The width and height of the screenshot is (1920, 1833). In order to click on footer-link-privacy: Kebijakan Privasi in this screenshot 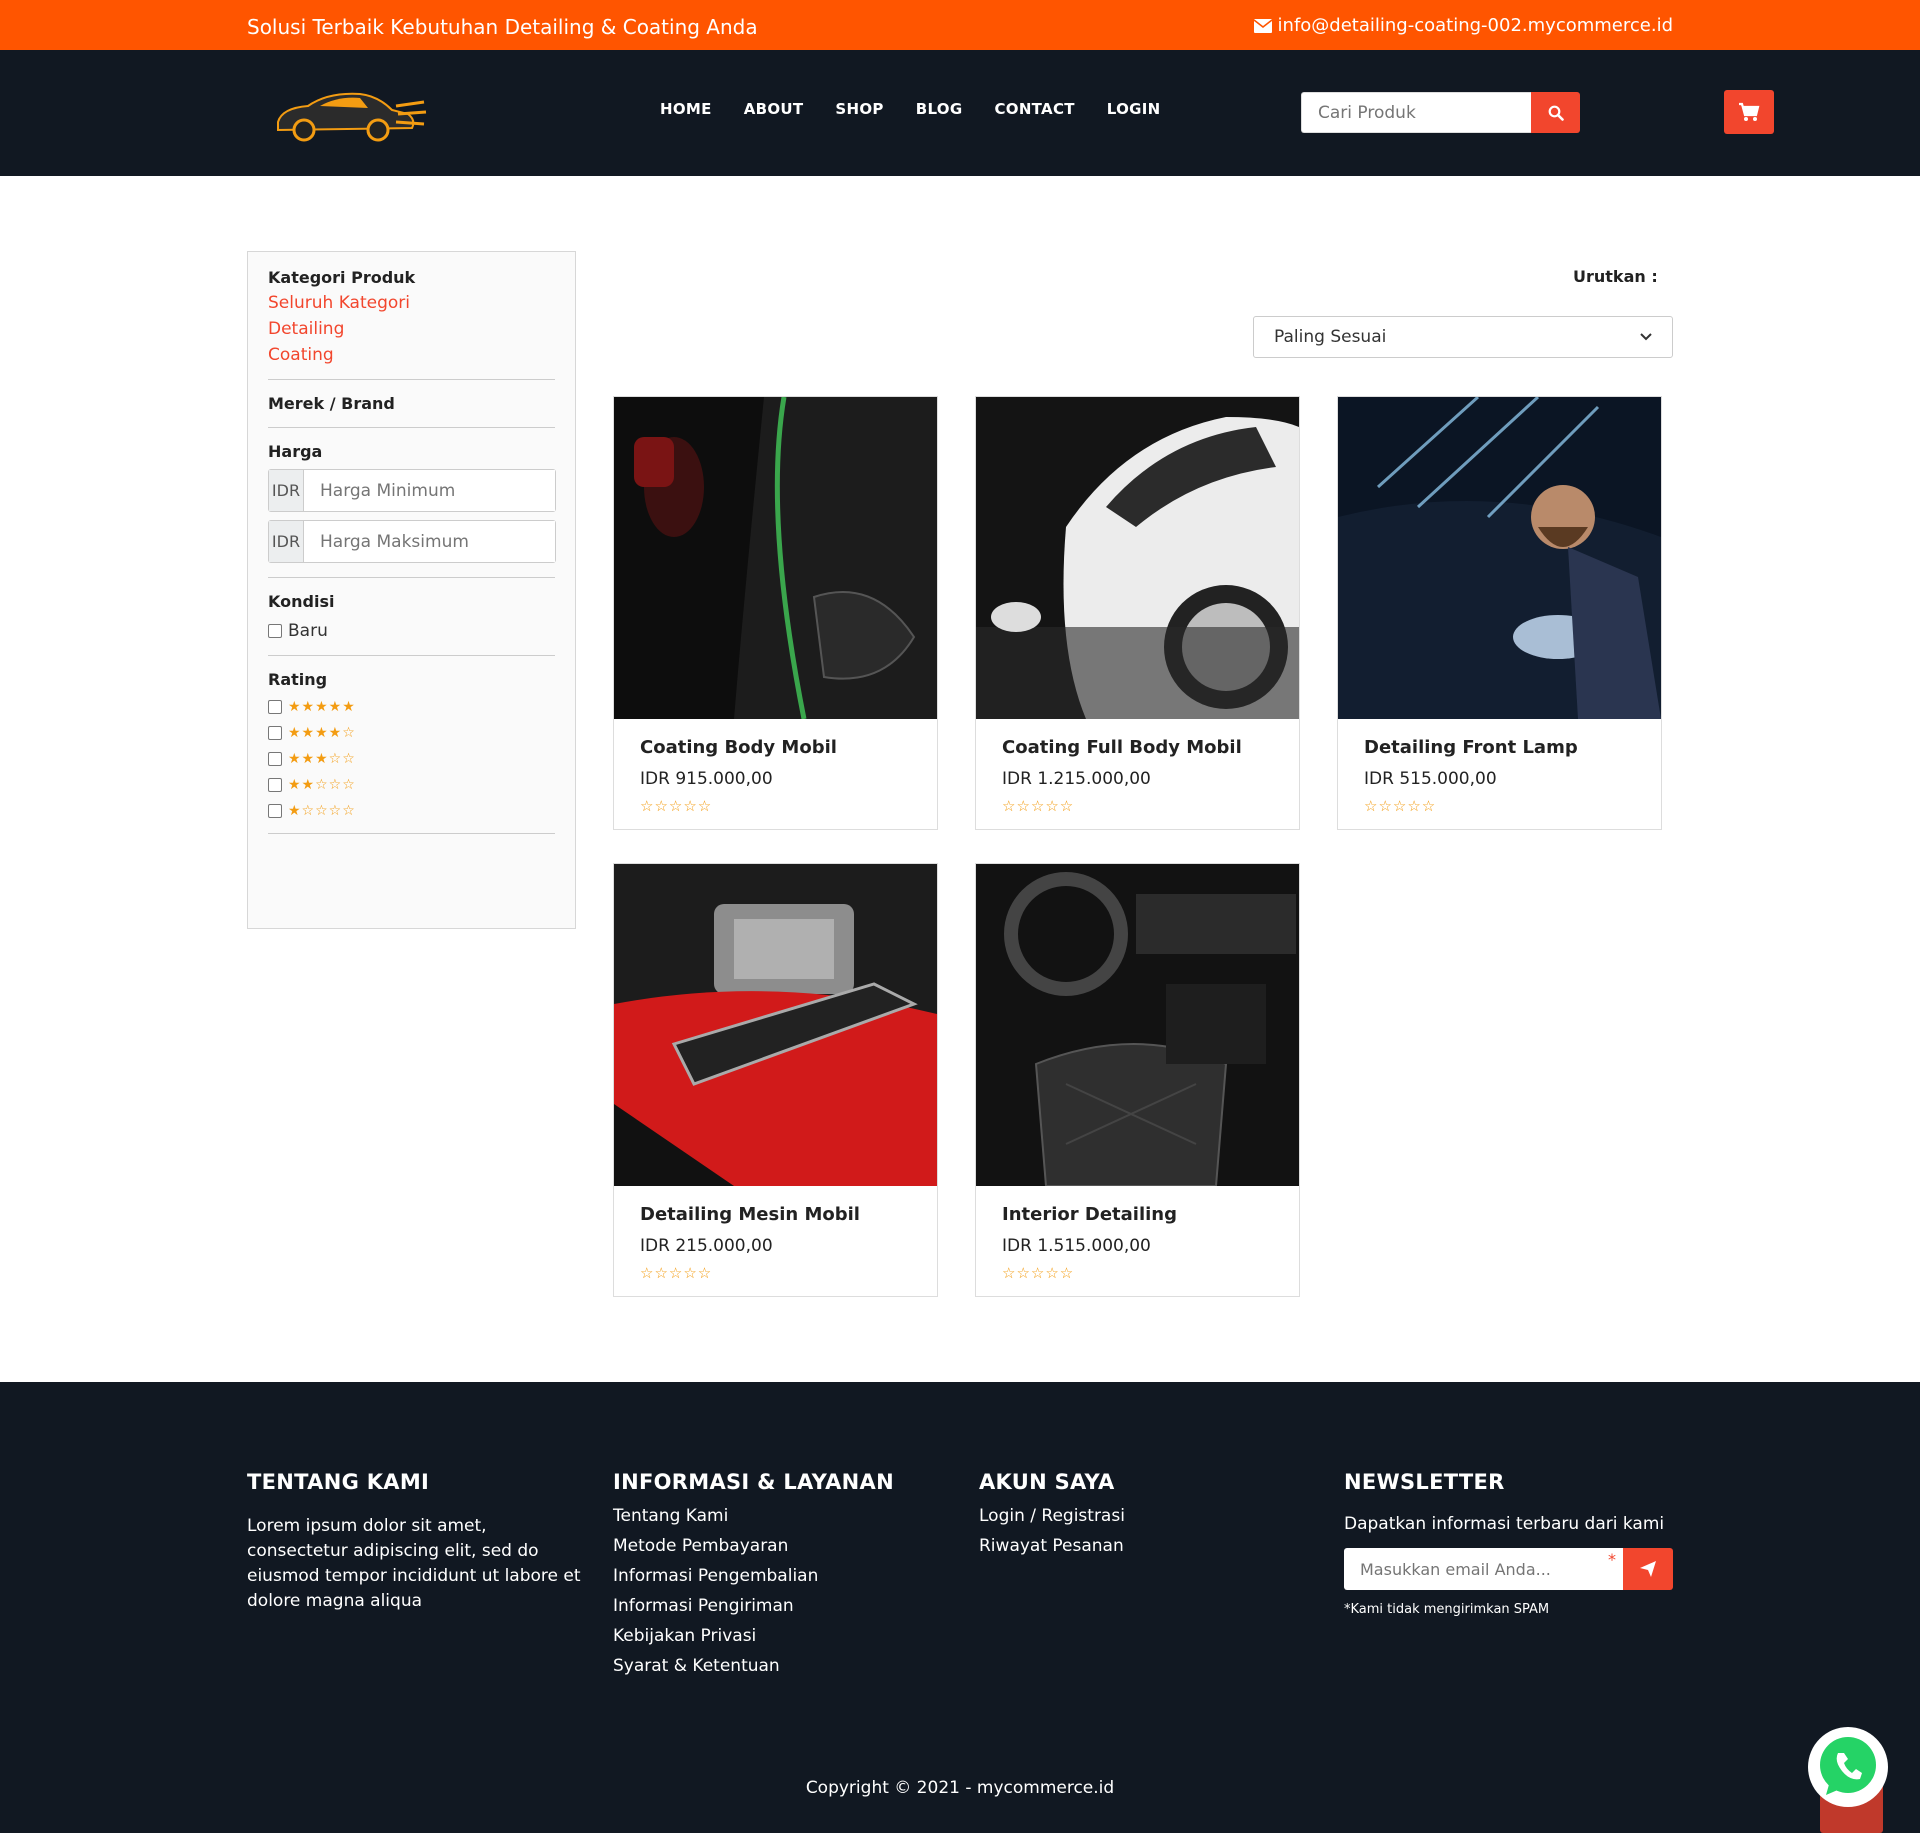, I will do `click(753, 1636)`.